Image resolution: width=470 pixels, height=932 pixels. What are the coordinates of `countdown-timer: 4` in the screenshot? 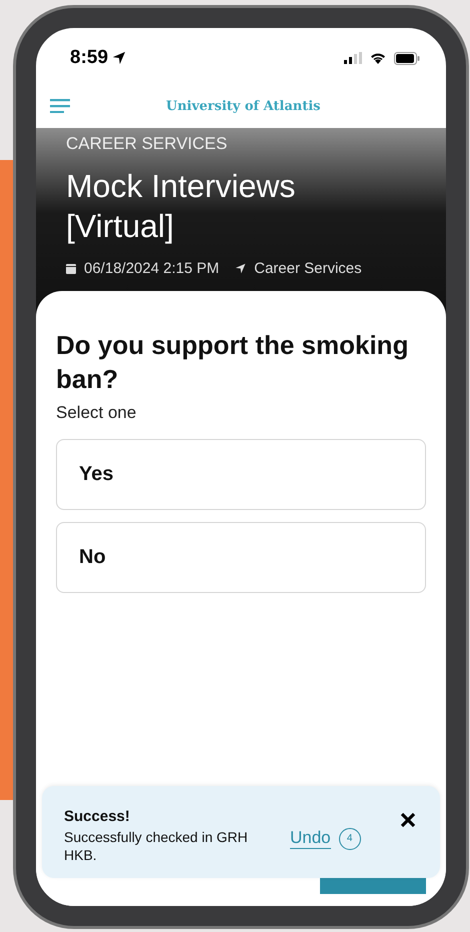 It's located at (349, 839).